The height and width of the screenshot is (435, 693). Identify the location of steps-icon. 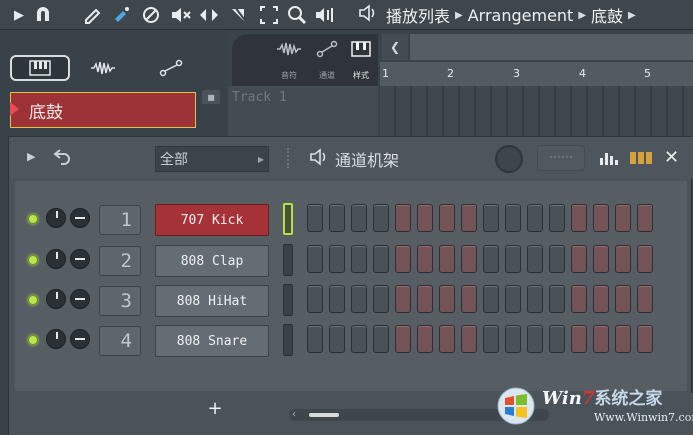
(641, 160).